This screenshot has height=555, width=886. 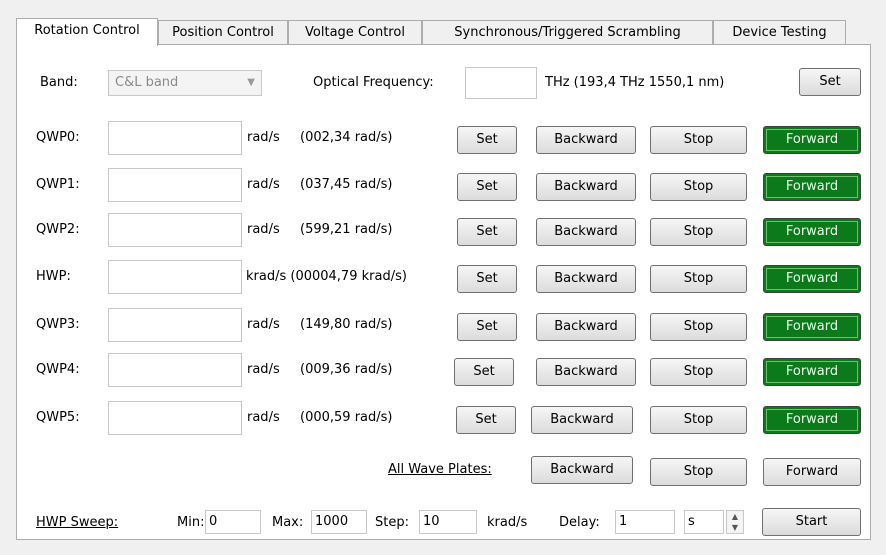 What do you see at coordinates (698, 420) in the screenshot?
I see `qwp5-stop-button: Stop` at bounding box center [698, 420].